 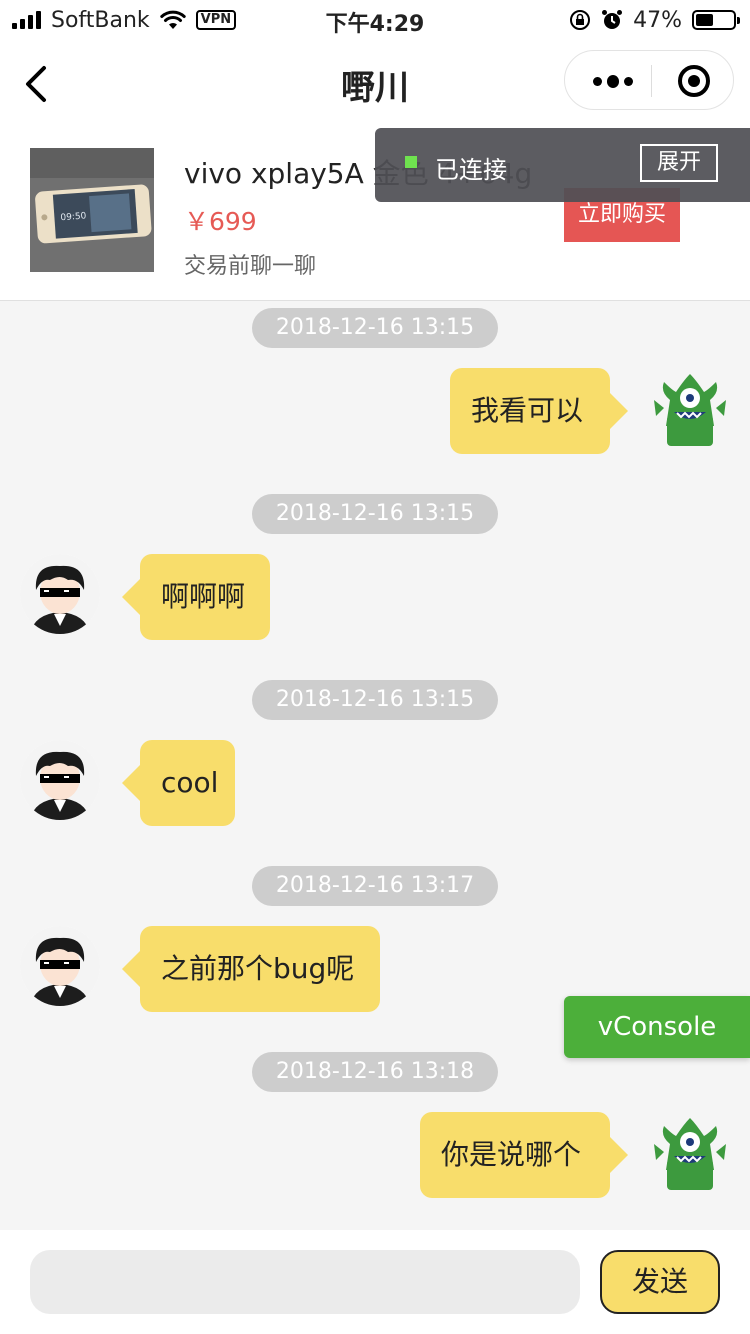 I want to click on status-right: 47%, so click(x=654, y=20).